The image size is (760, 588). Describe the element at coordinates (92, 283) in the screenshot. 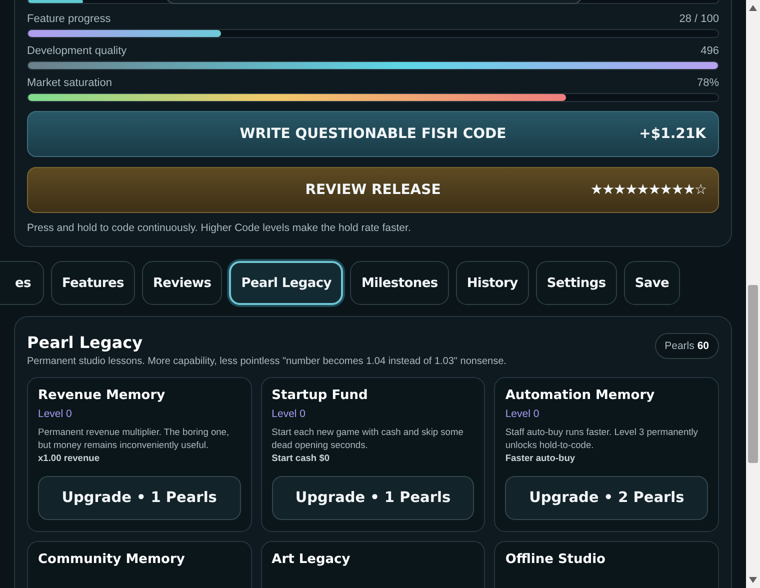

I see `tab: Features` at that location.